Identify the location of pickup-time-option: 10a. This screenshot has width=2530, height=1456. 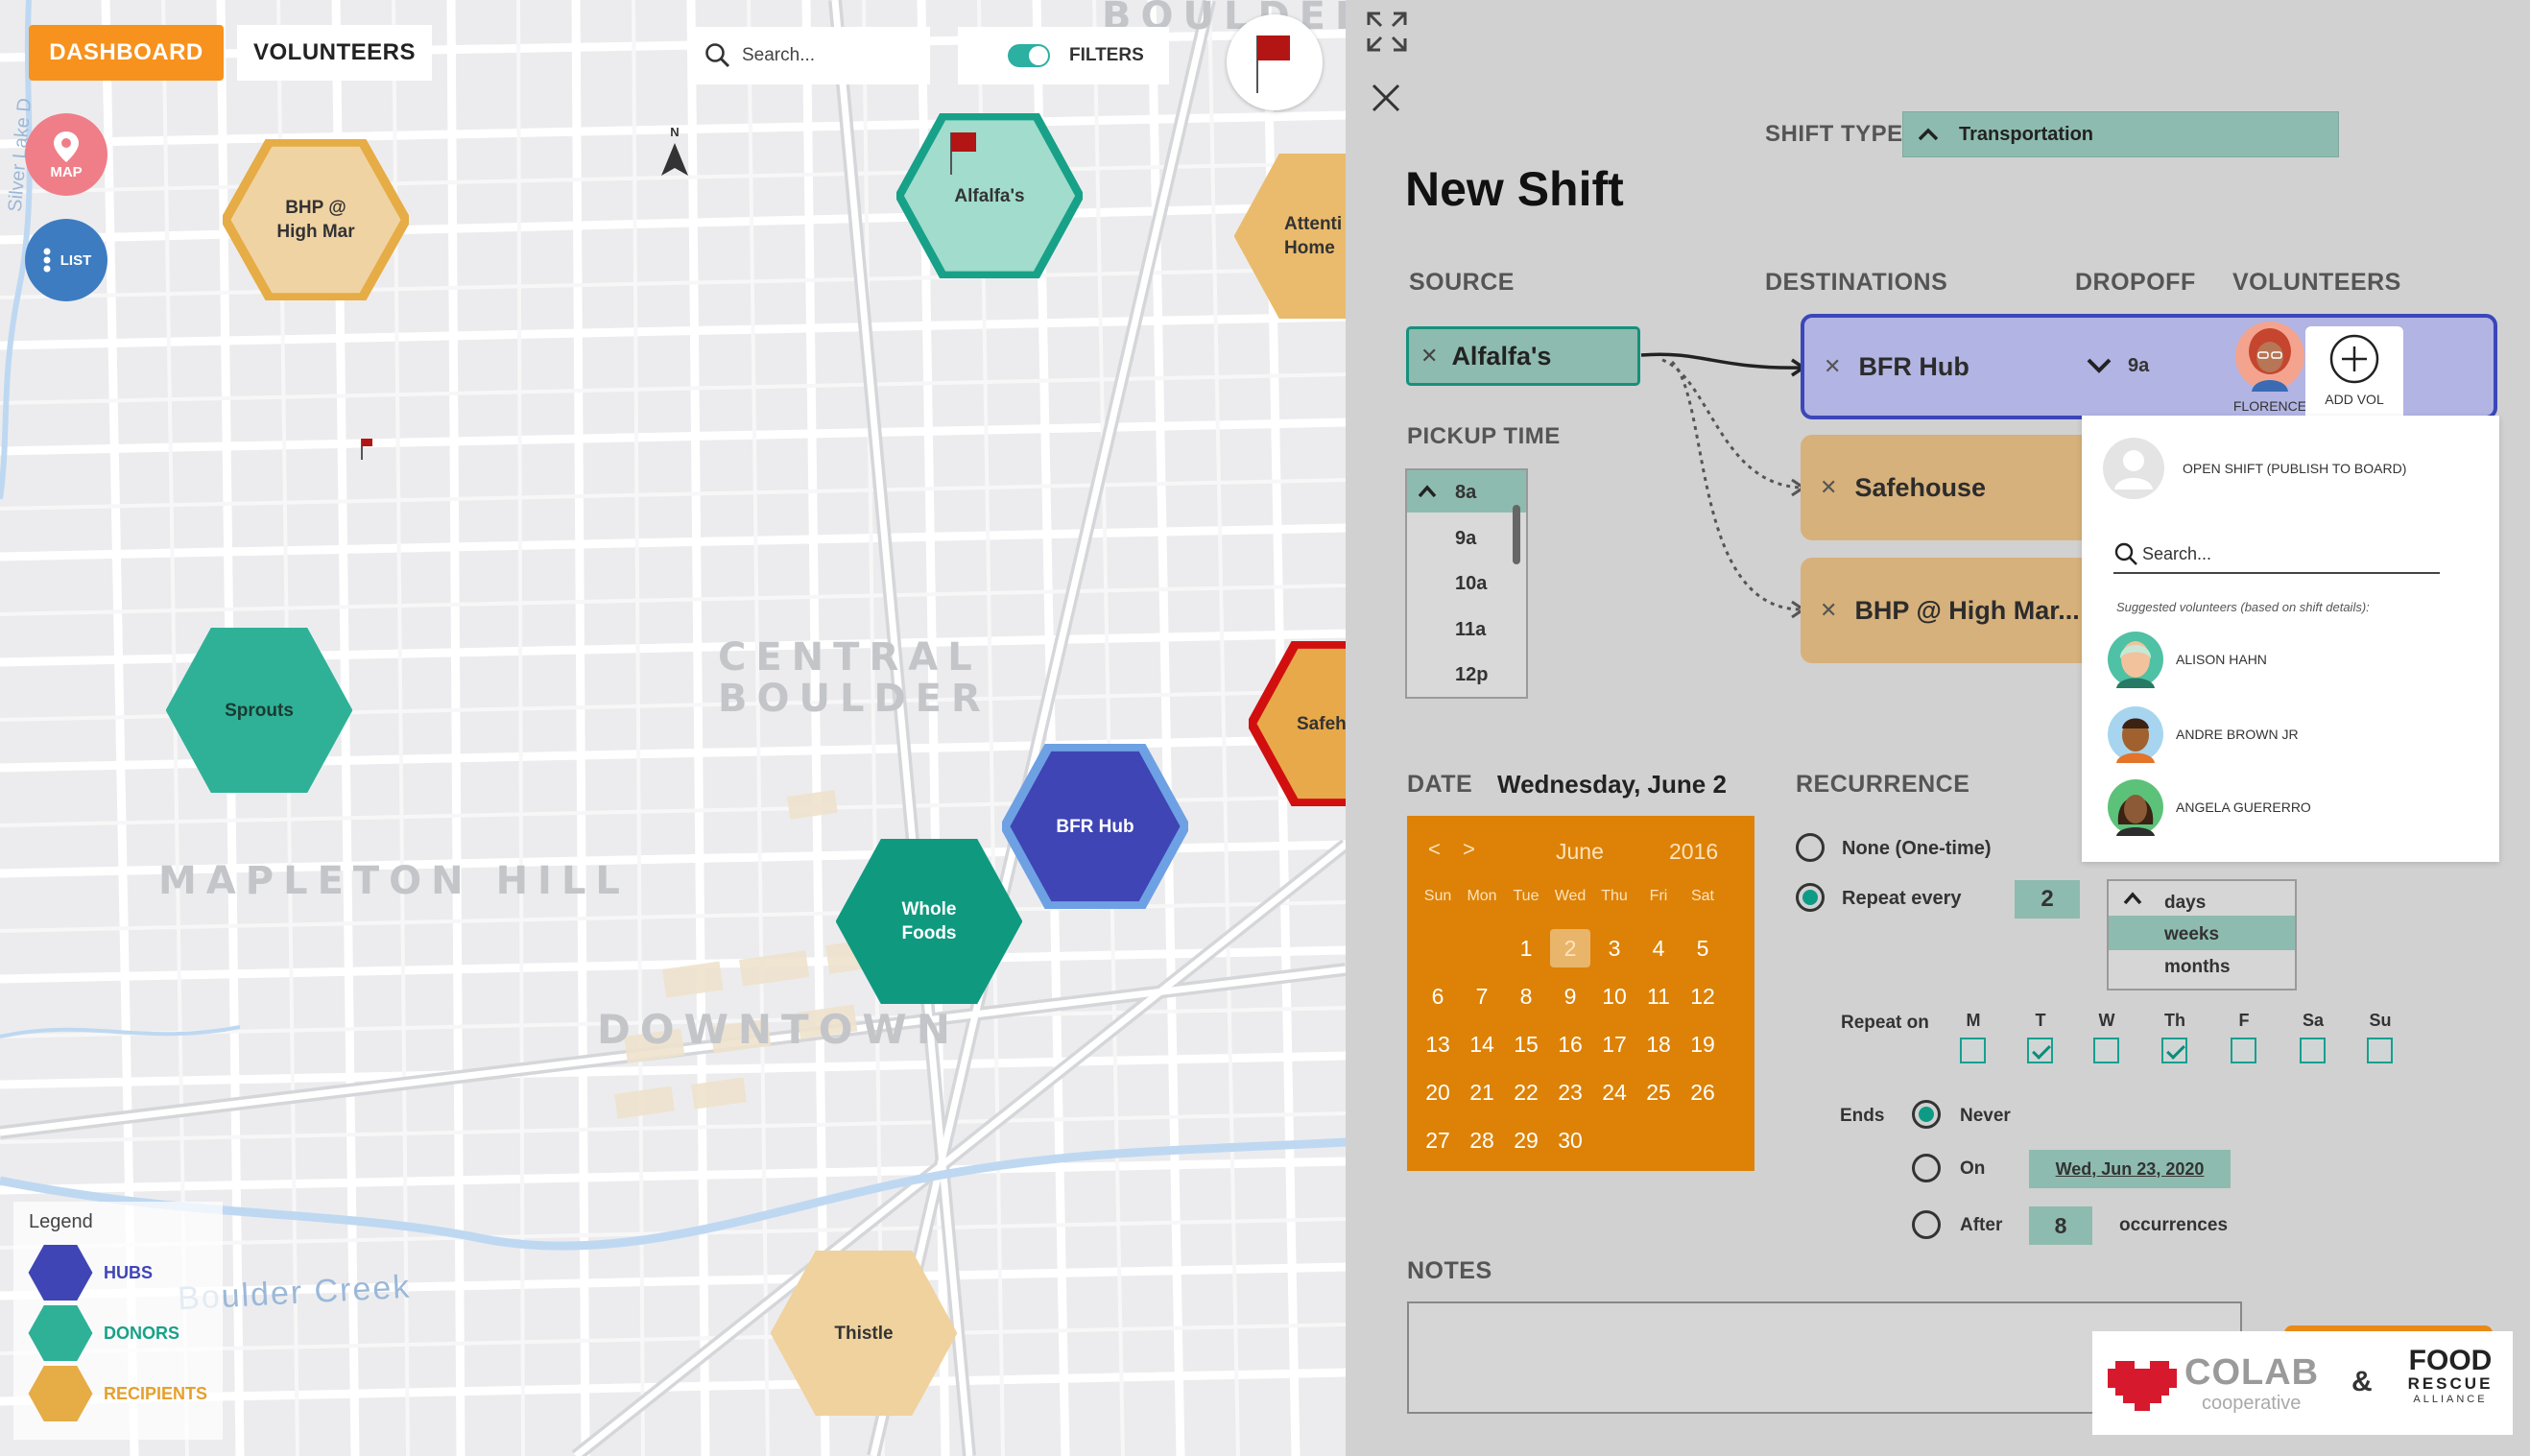
(1471, 584).